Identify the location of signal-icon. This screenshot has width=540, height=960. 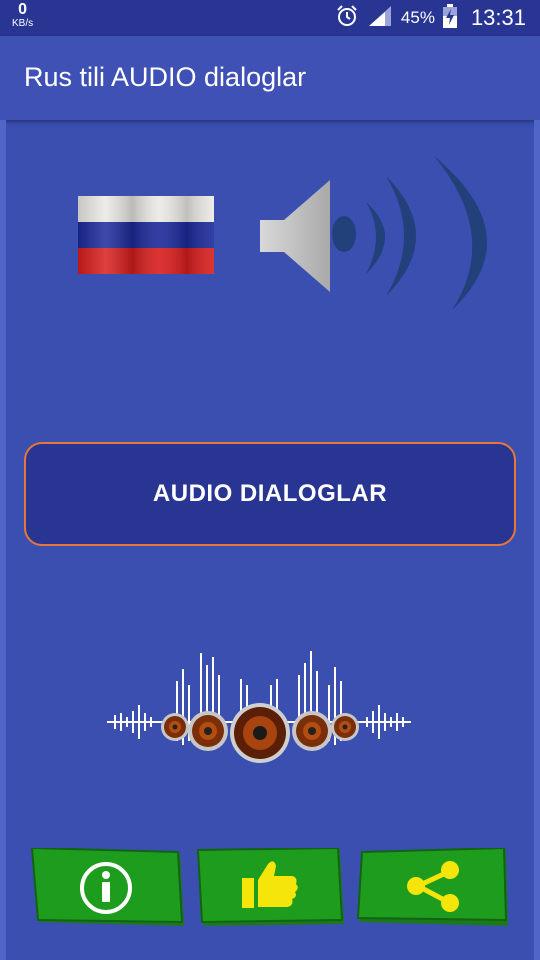
(380, 18).